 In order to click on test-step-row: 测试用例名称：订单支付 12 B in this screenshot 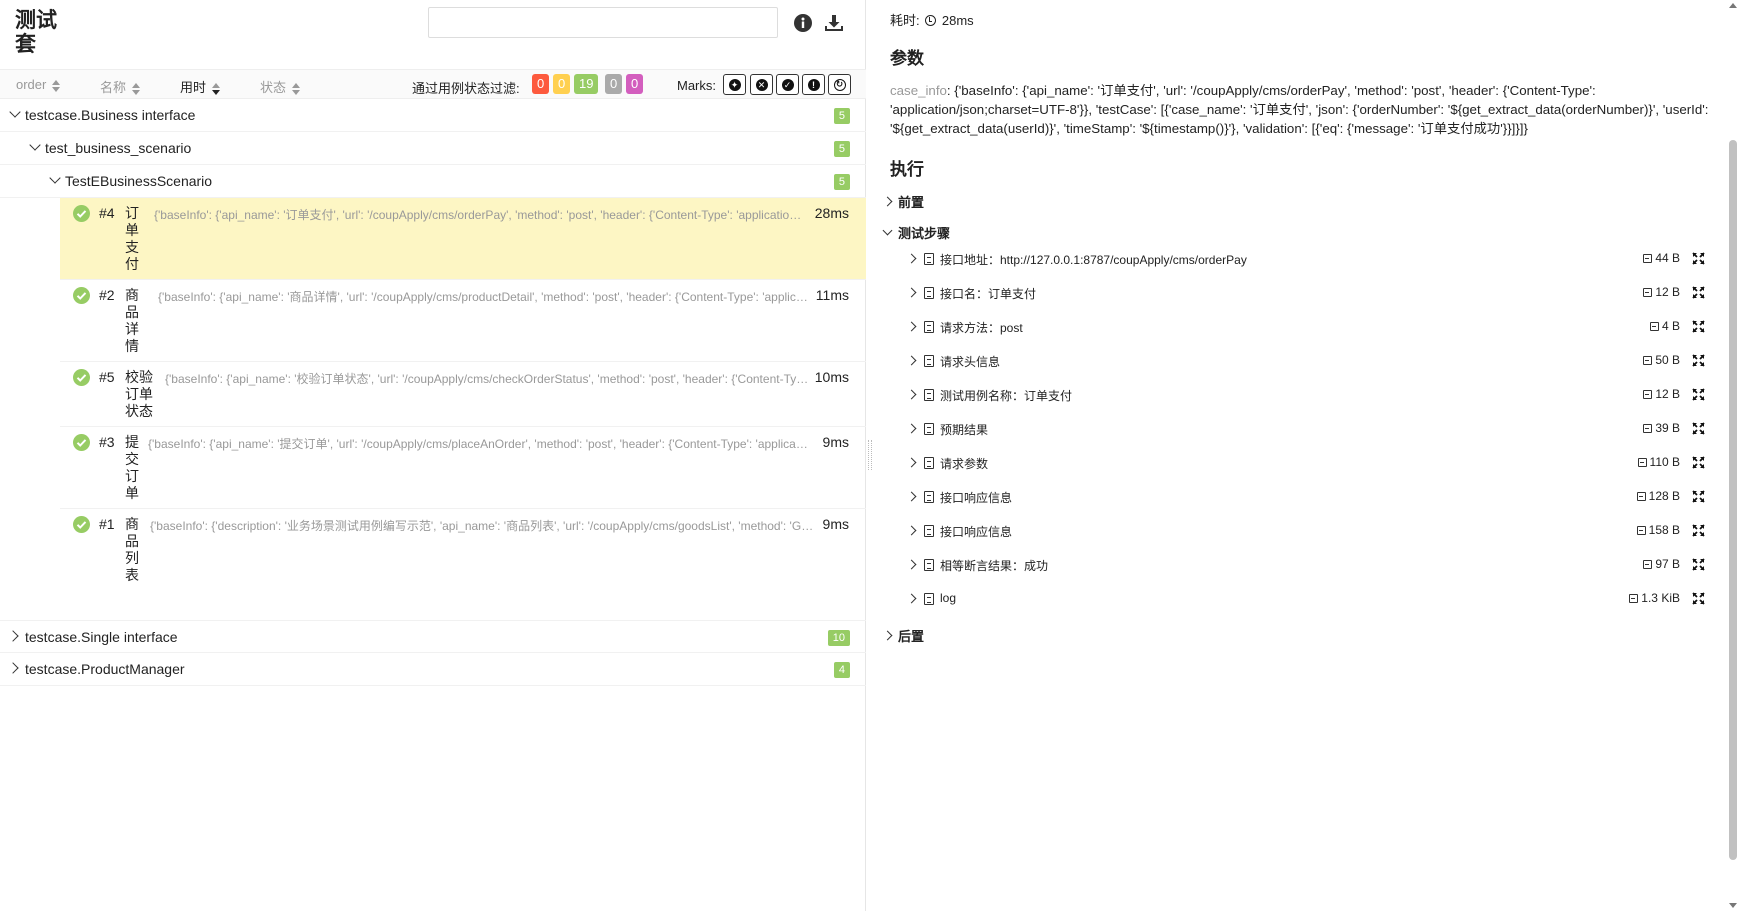, I will do `click(1307, 395)`.